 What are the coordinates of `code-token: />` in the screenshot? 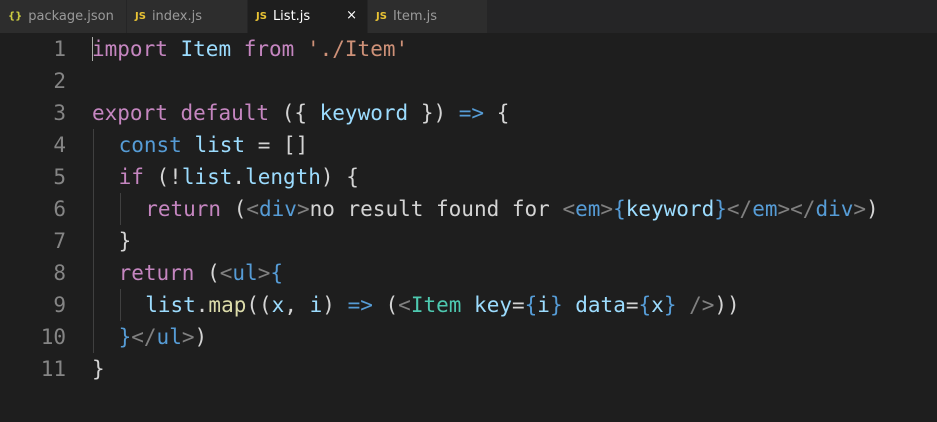 It's located at (695, 305).